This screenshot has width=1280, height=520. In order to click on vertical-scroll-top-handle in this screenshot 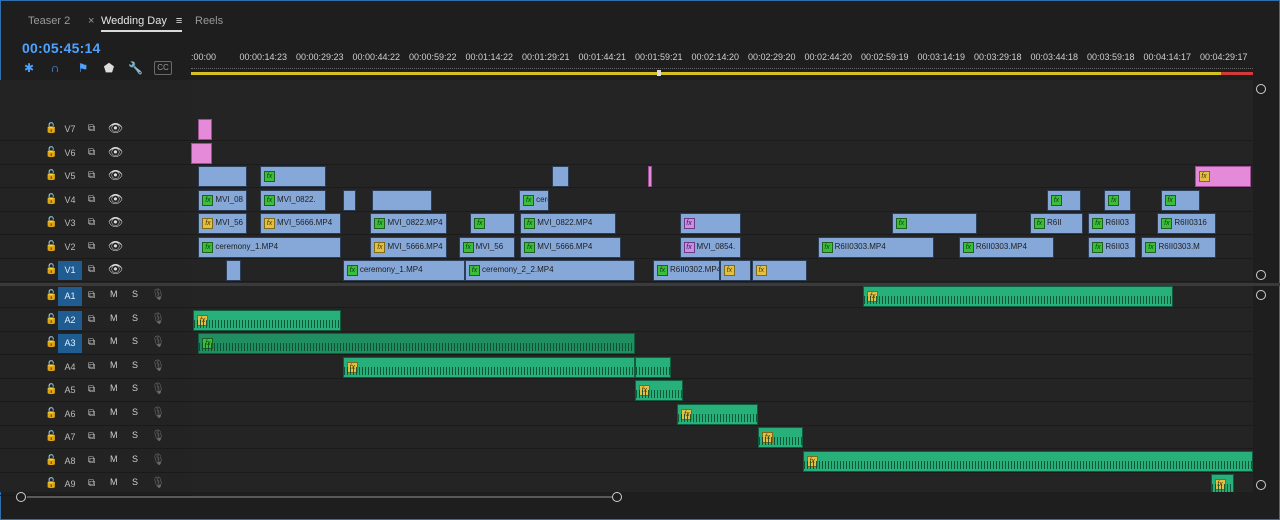, I will do `click(1261, 89)`.